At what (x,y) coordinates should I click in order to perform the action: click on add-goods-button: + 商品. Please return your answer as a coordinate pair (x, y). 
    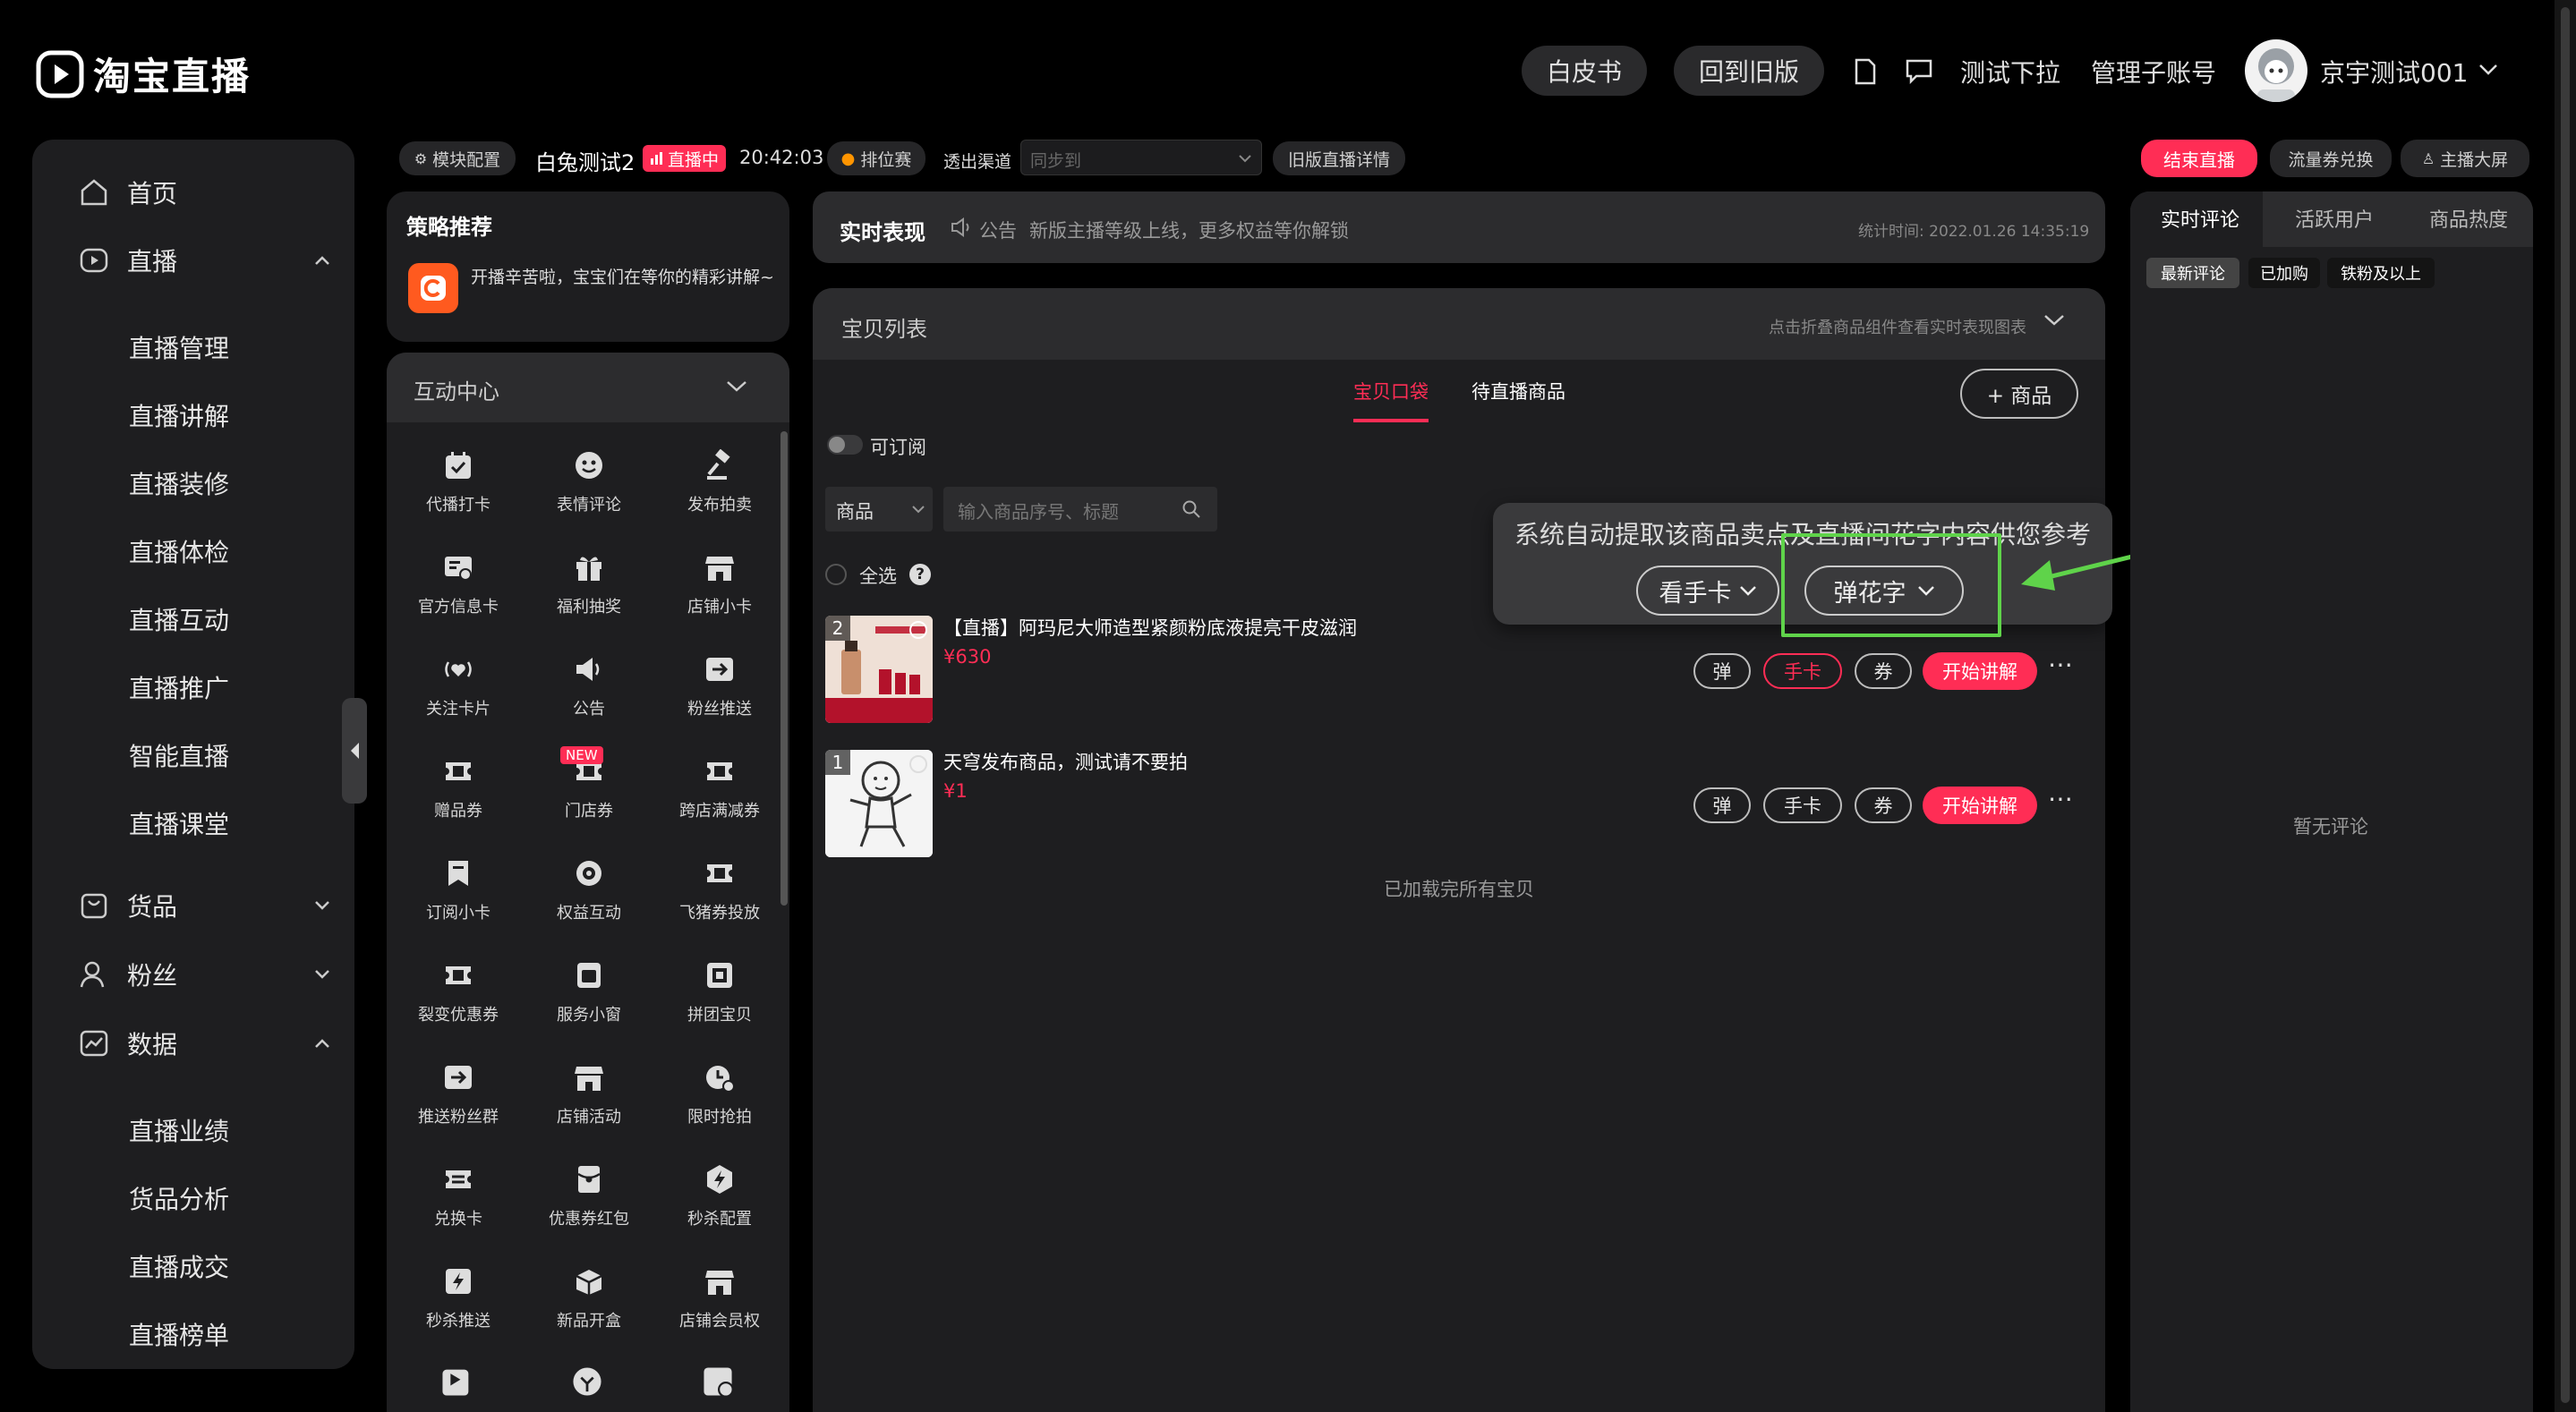
    Looking at the image, I should click on (2019, 394).